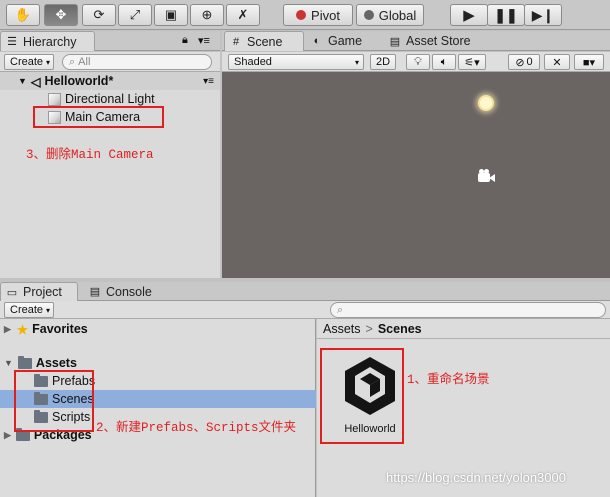 This screenshot has height=497, width=610. I want to click on grid-icon: #, so click(236, 41).